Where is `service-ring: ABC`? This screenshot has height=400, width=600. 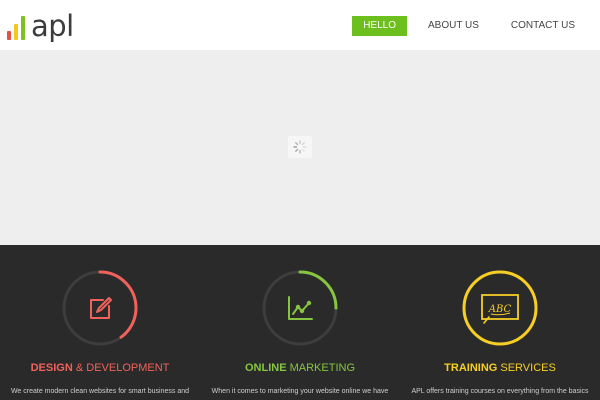 service-ring: ABC is located at coordinates (500, 308).